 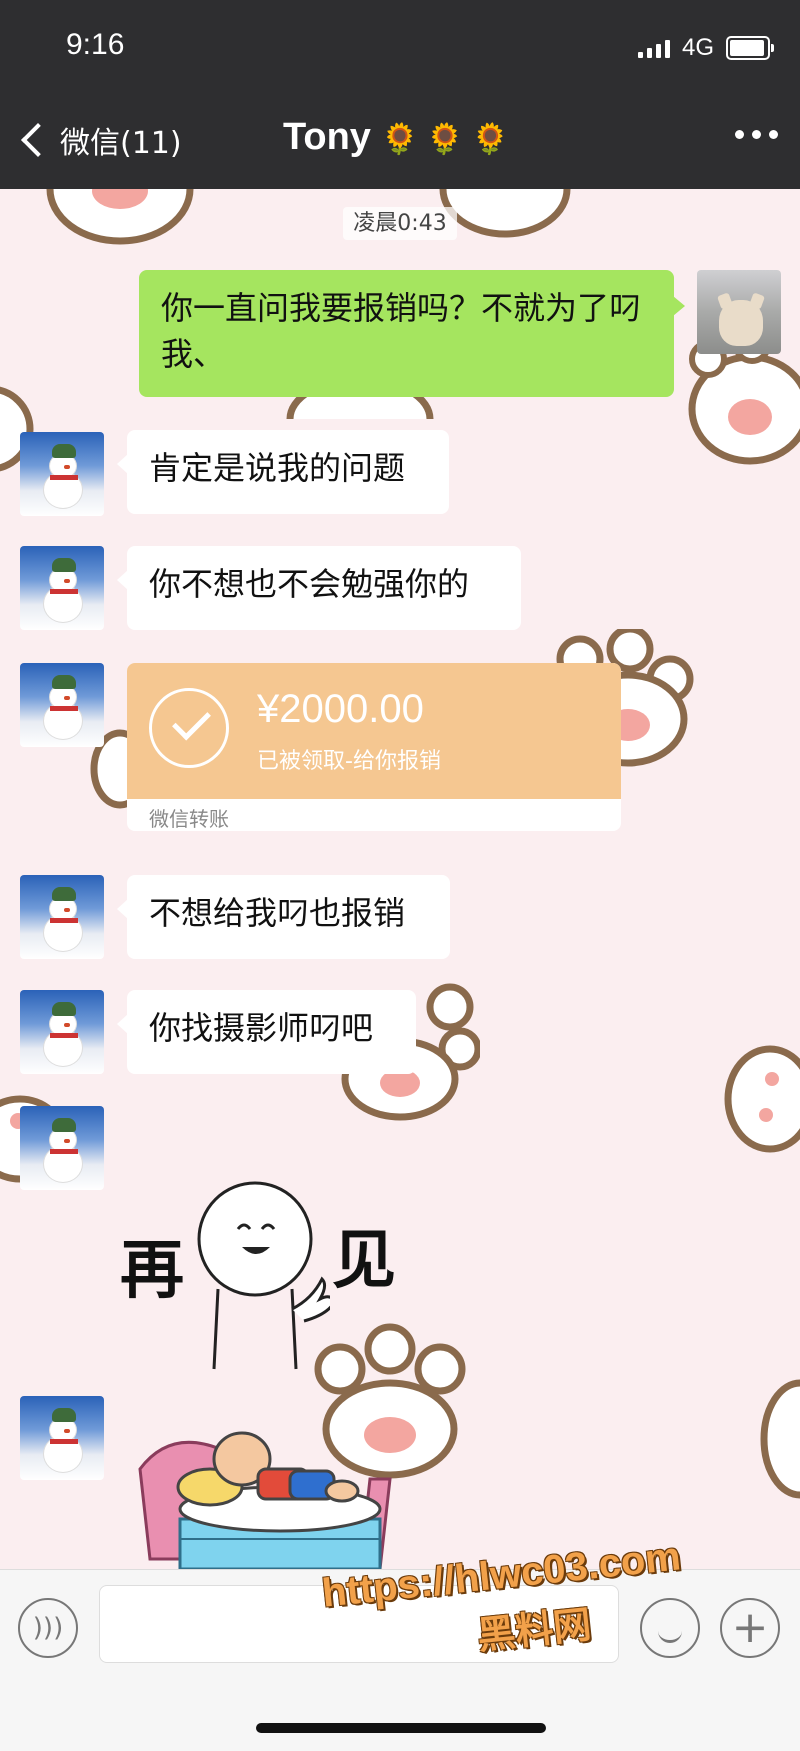 What do you see at coordinates (349, 761) in the screenshot?
I see `transfer-note: 已被领取-给你报销` at bounding box center [349, 761].